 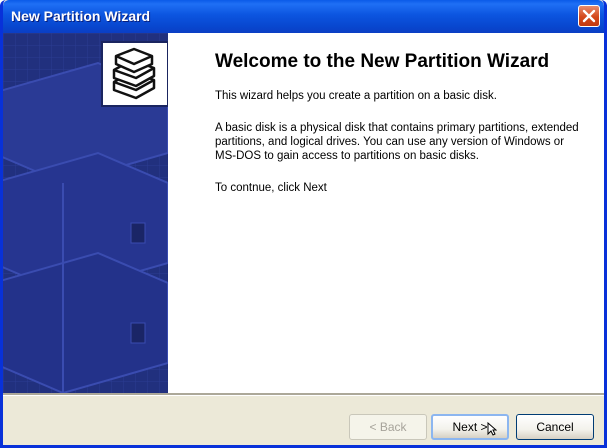 I want to click on next-button-label: Next >, so click(x=470, y=427).